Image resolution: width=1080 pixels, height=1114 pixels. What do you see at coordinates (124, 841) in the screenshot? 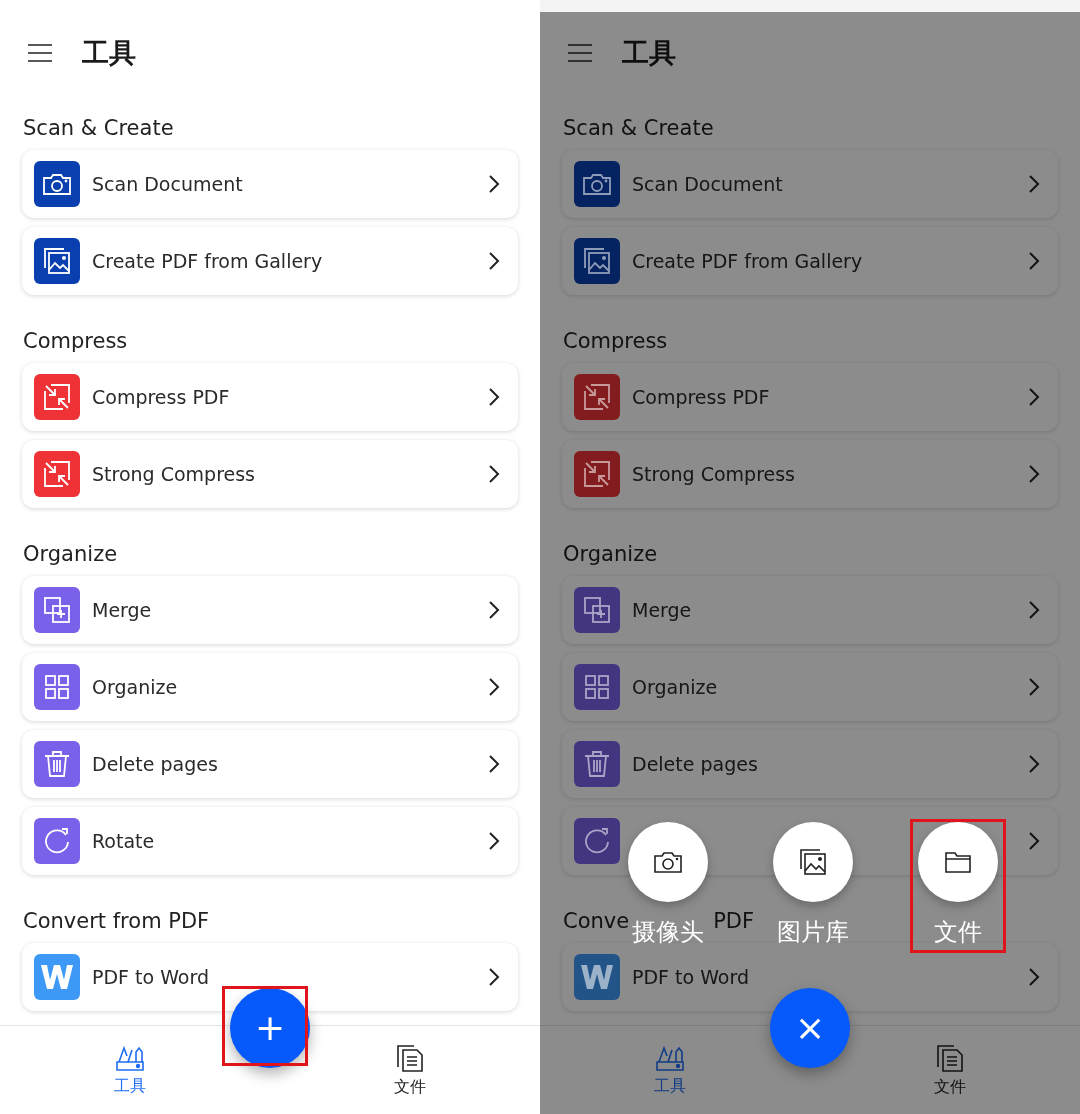
I see `tool-label: Rotate` at bounding box center [124, 841].